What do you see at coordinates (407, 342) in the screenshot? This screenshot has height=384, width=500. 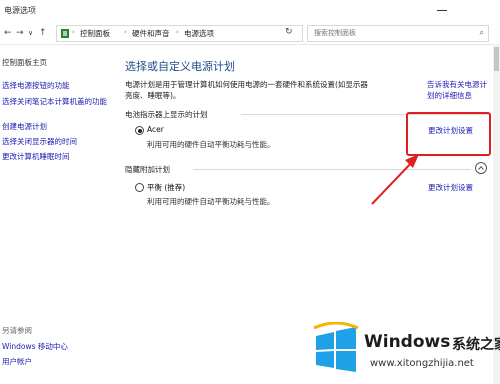 I see `watermark-brand: Windows` at bounding box center [407, 342].